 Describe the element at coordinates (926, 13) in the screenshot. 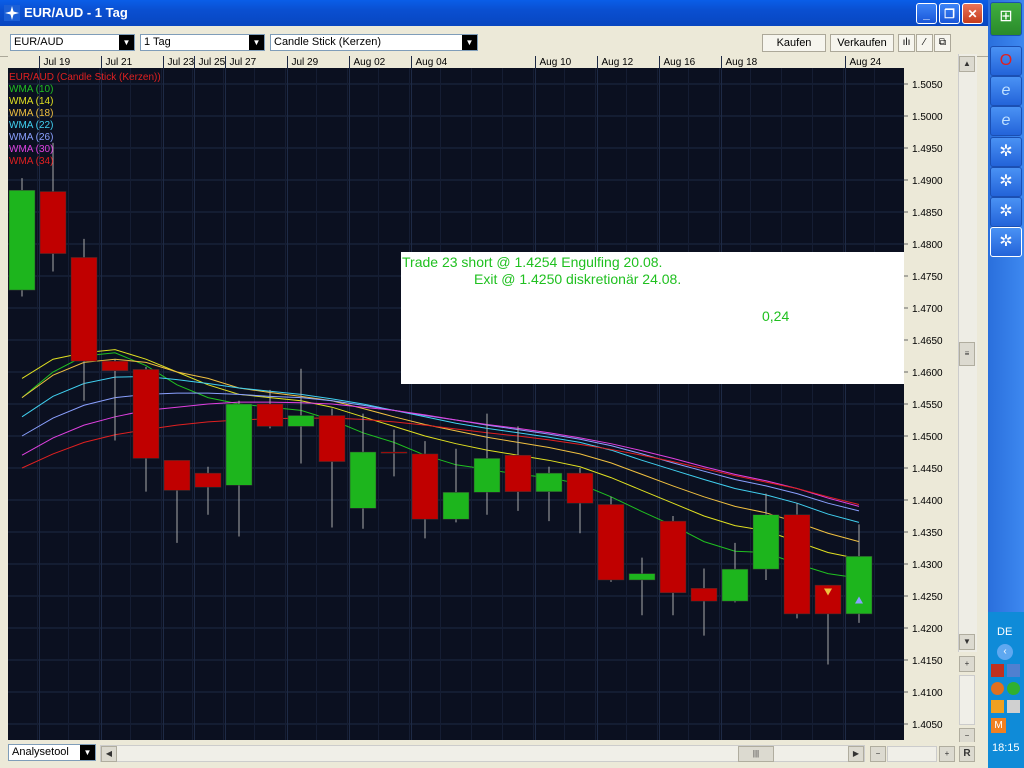

I see `minimize-button: _` at that location.